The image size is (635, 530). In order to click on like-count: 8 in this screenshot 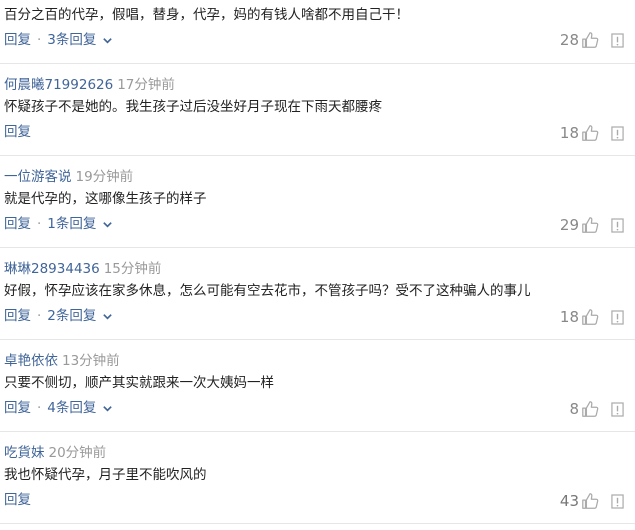, I will do `click(574, 409)`.